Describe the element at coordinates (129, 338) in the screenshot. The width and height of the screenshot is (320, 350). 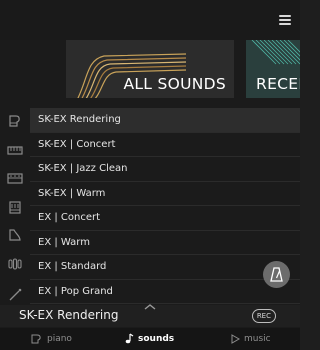
I see `music-note-icon` at that location.